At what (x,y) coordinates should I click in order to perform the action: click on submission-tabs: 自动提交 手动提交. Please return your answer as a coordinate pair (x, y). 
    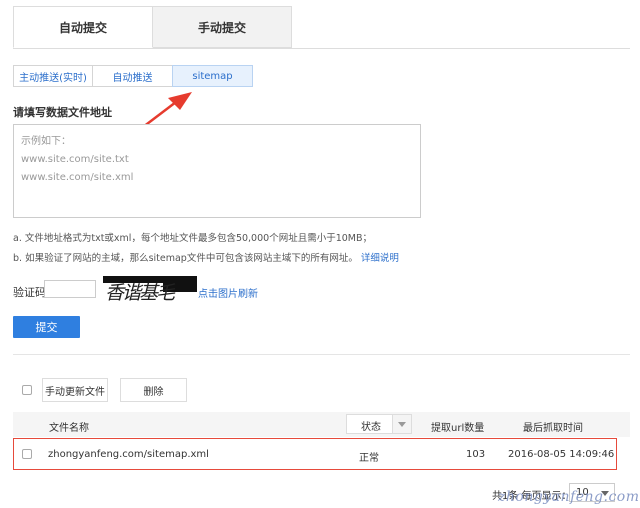
    Looking at the image, I should click on (321, 27).